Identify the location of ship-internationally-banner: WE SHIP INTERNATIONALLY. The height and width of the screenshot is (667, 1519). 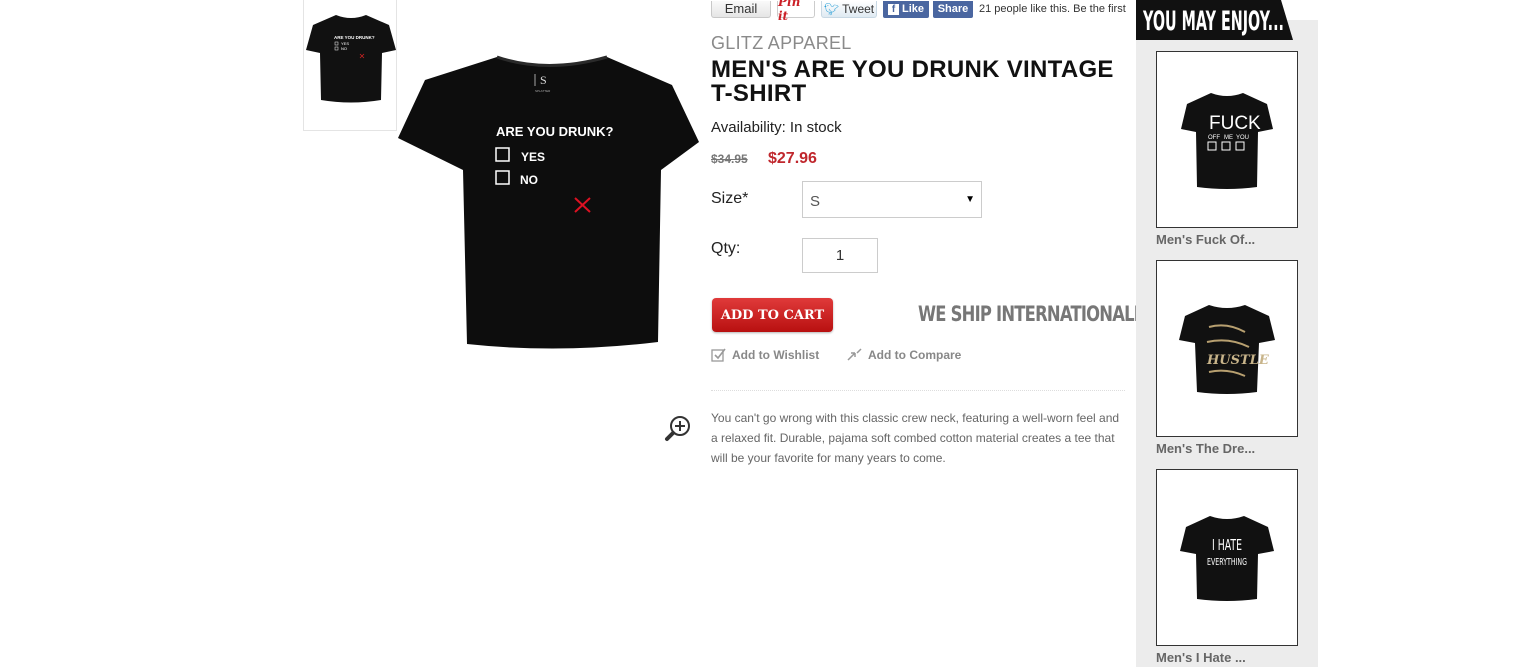
(1035, 314).